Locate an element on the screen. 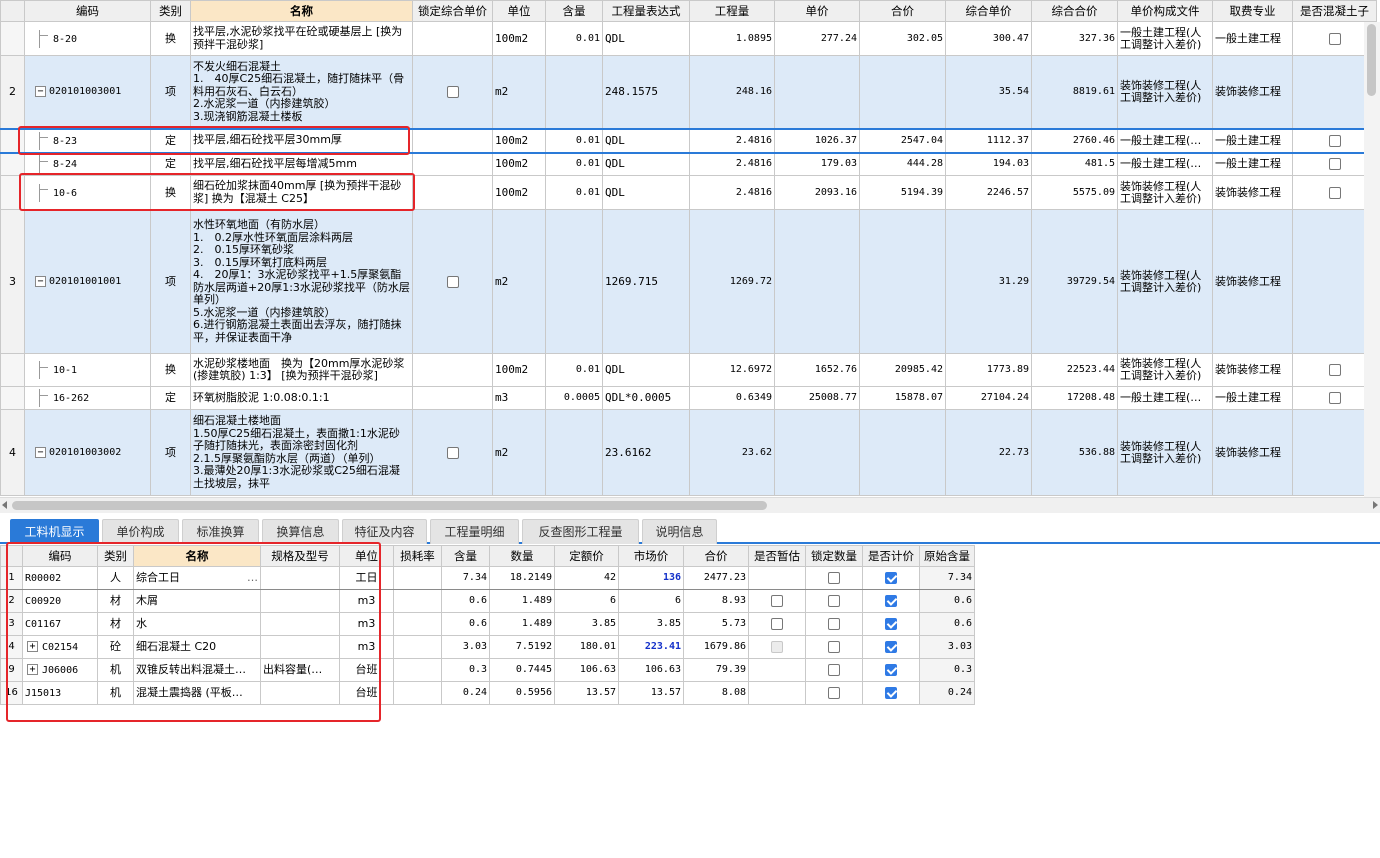 The width and height of the screenshot is (1380, 858). unit-price-cell: 1652.76 is located at coordinates (817, 370).